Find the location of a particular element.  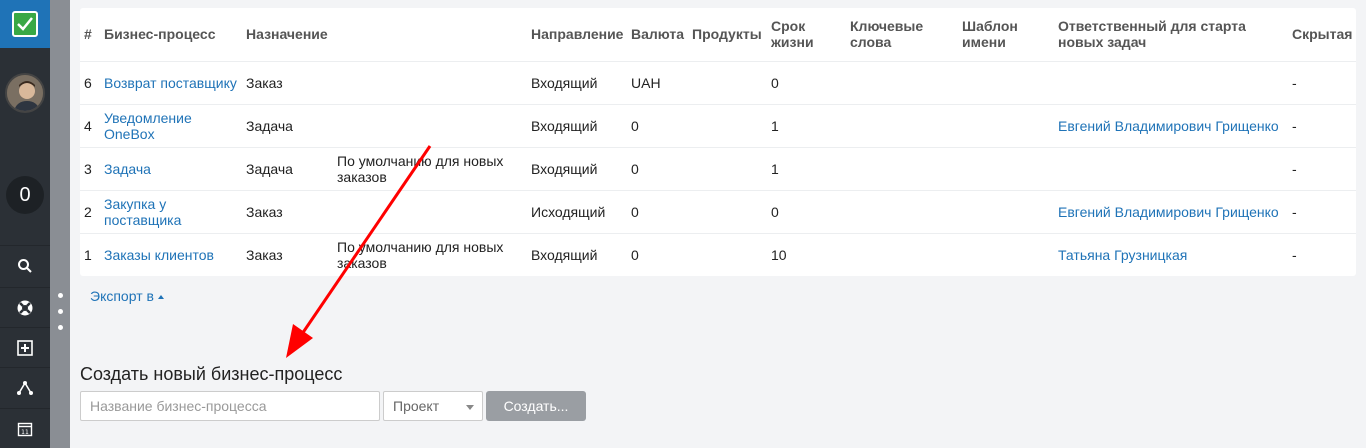

process-name-link: Закупка у поставщика is located at coordinates (171, 211).